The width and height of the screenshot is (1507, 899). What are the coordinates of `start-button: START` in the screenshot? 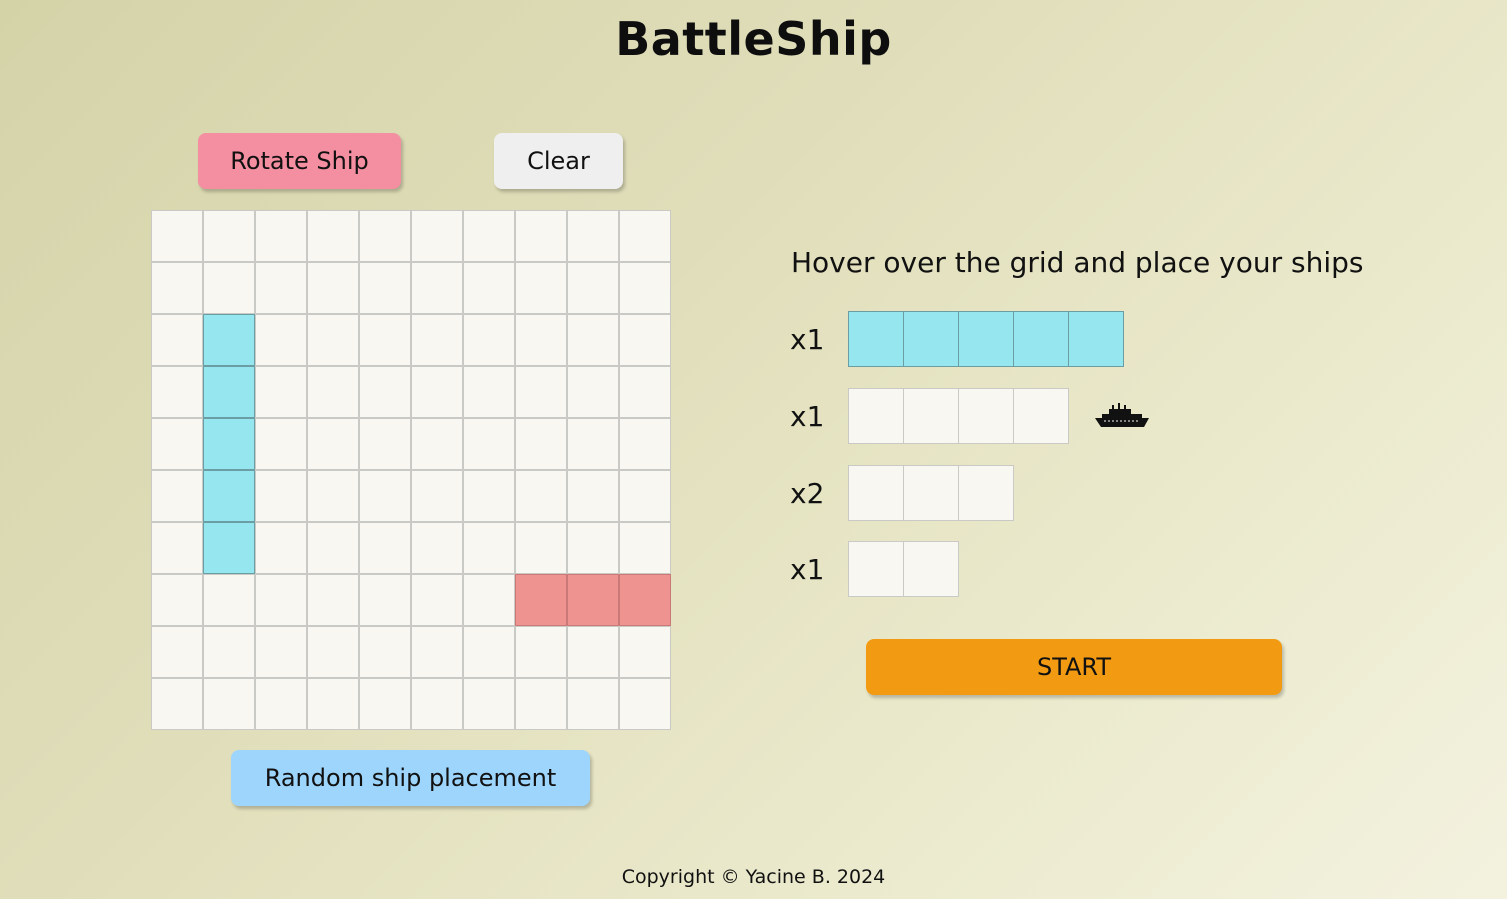 It's located at (1074, 667).